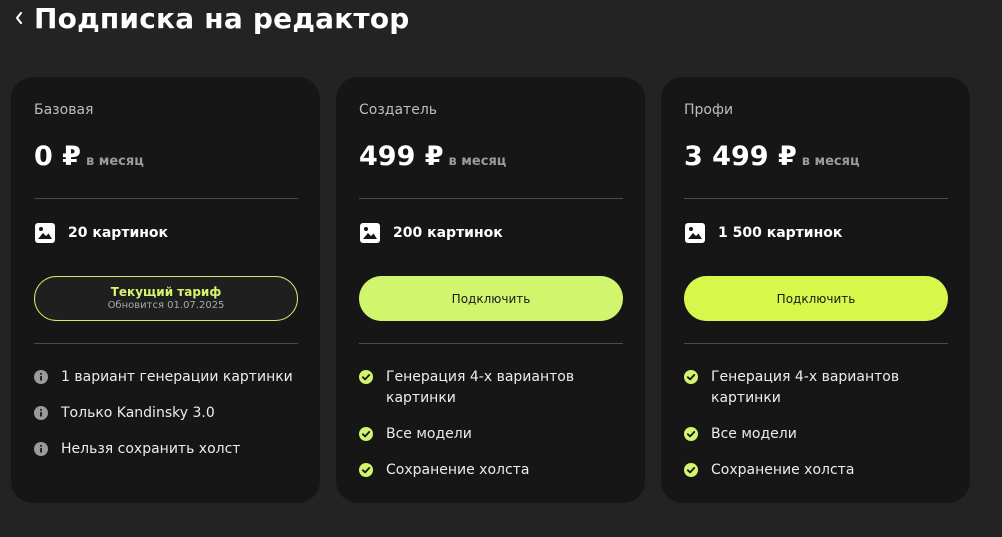 This screenshot has width=1002, height=537. I want to click on images-limit: 20 картинок, so click(101, 233).